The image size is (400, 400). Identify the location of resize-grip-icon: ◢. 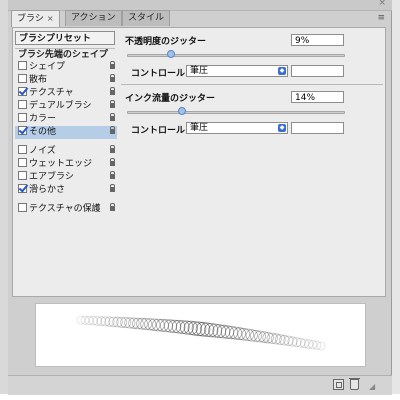
(372, 386).